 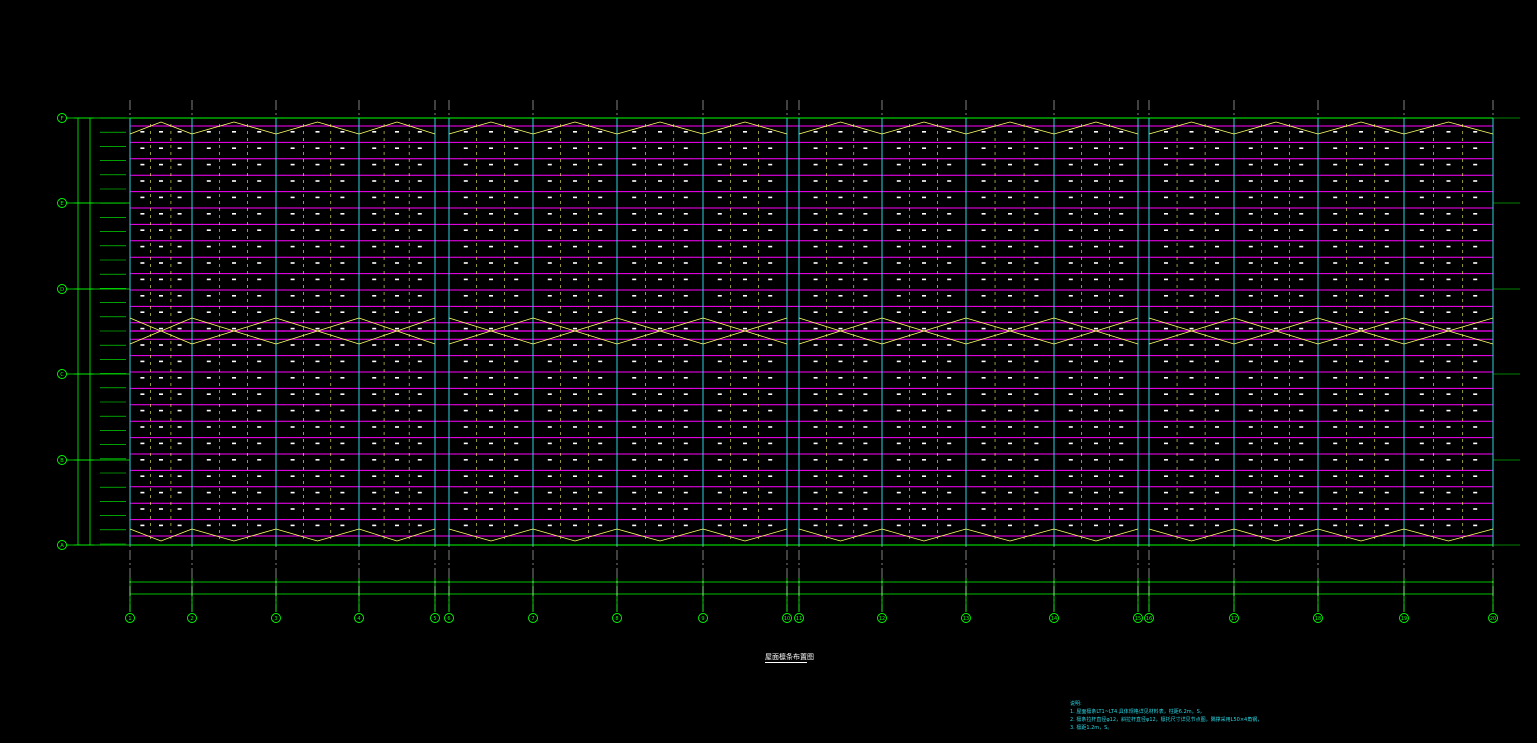 I want to click on row-axis-label: A, so click(x=62, y=546).